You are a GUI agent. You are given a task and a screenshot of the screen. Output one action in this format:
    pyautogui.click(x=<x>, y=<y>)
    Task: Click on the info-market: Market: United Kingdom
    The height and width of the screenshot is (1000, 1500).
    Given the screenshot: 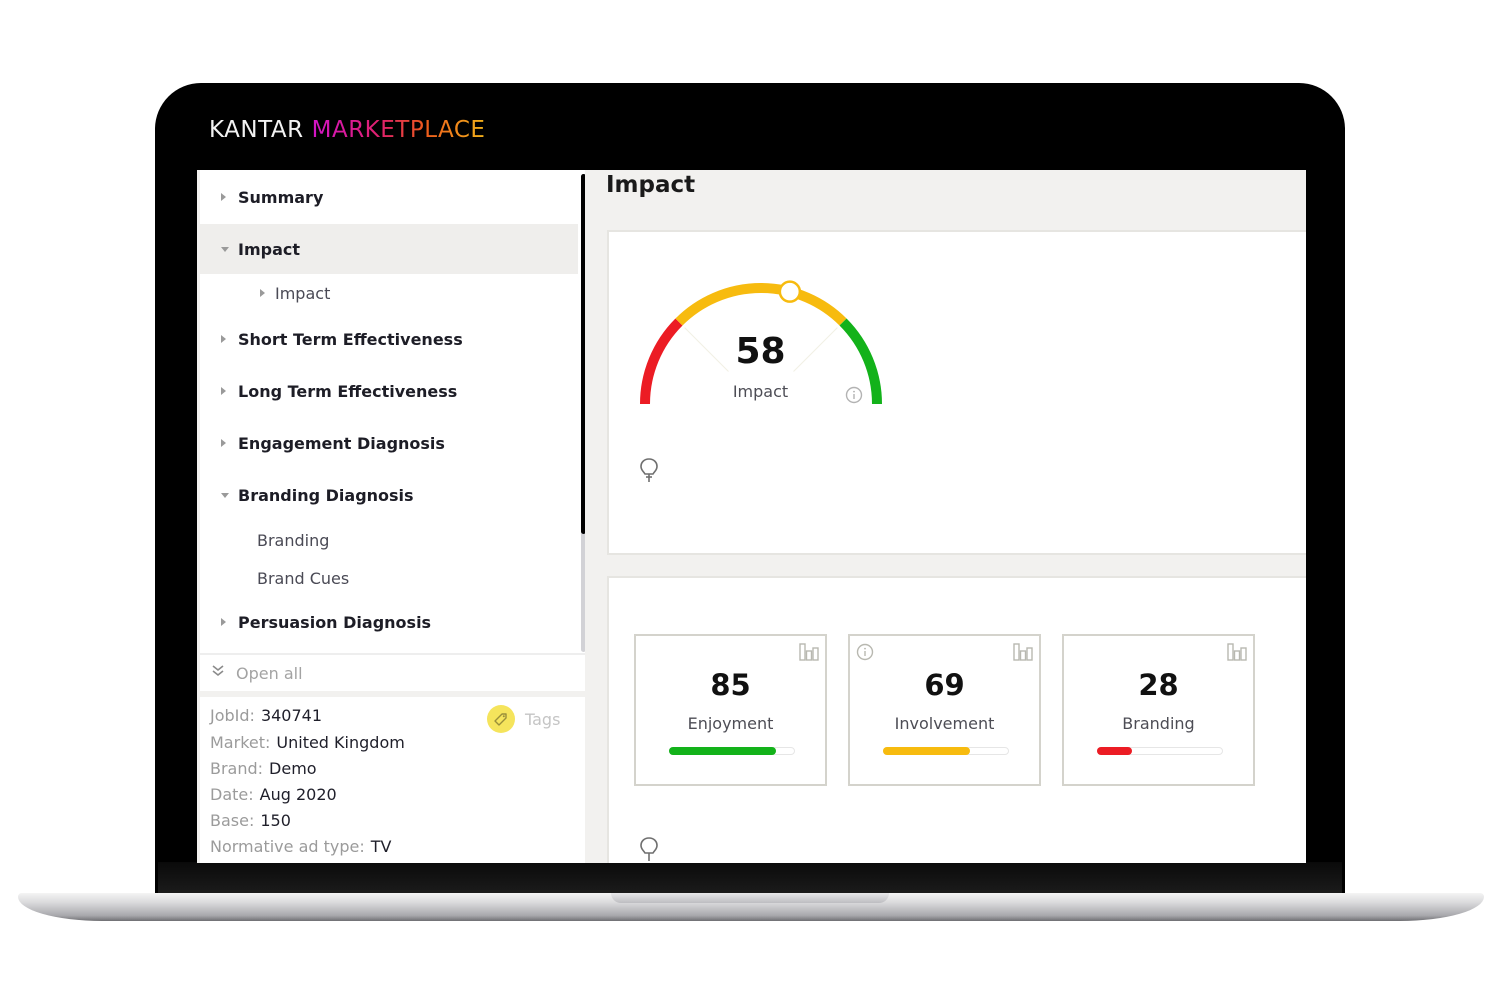 What is the action you would take?
    pyautogui.click(x=307, y=742)
    